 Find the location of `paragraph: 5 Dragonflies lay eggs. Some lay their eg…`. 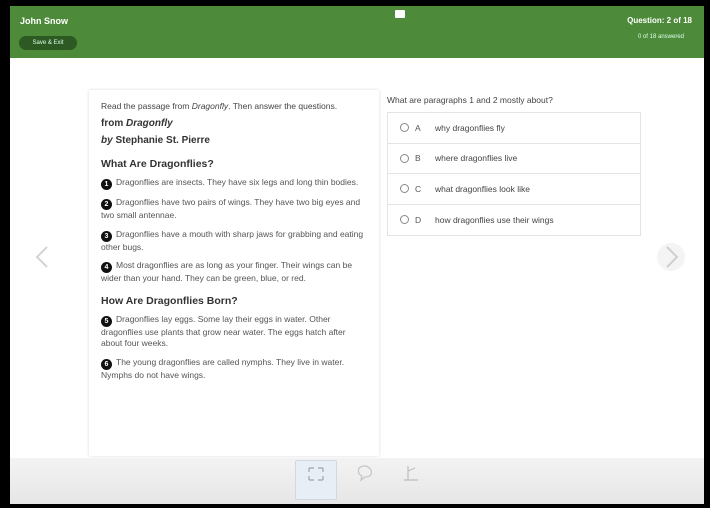

paragraph: 5 Dragonflies lay eggs. Some lay their eg… is located at coordinates (234, 332).